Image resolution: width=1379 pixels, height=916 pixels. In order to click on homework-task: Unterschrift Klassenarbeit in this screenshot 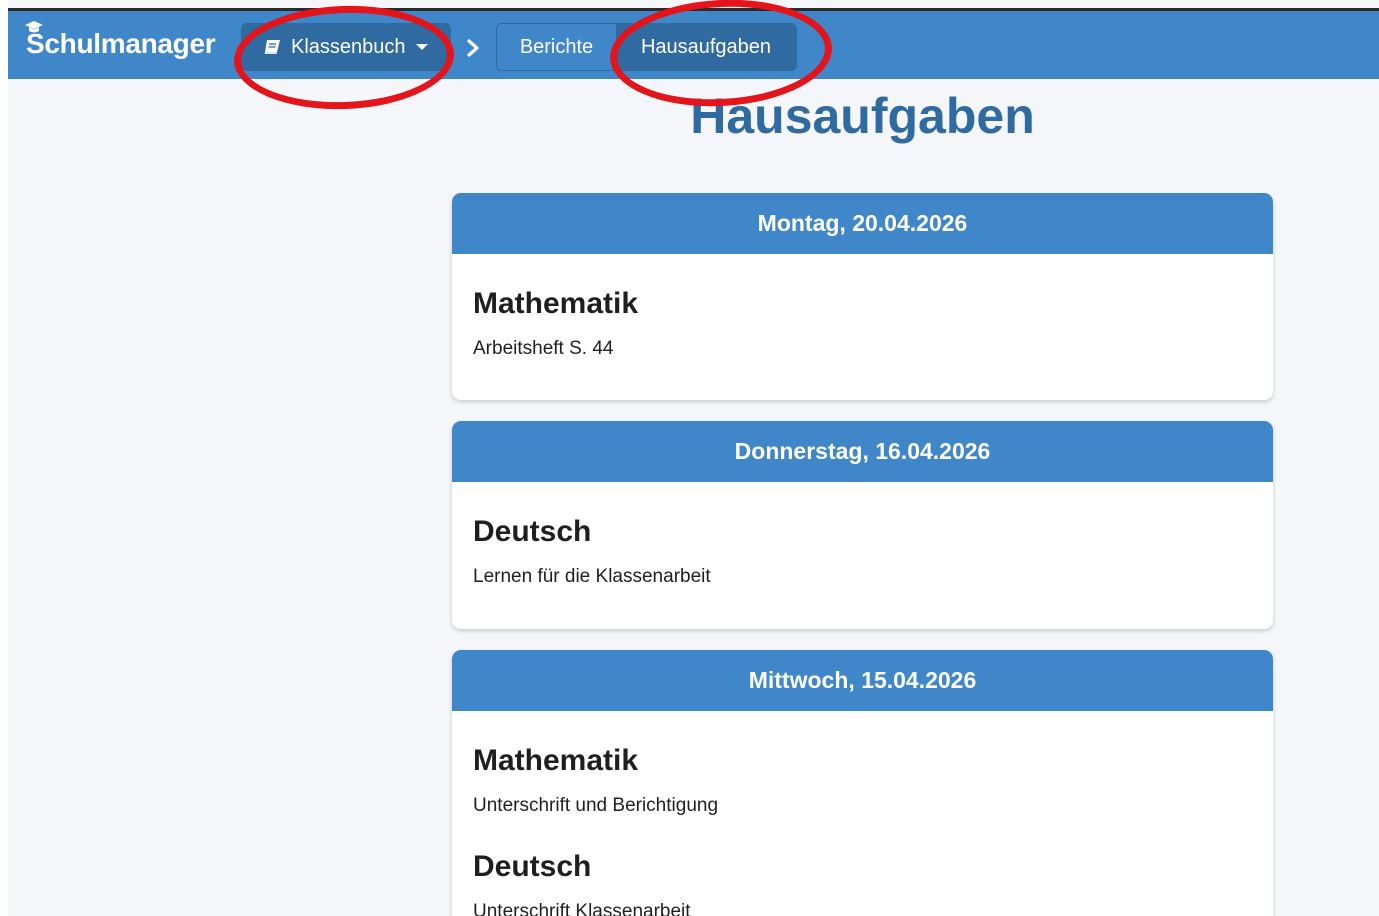, I will do `click(582, 908)`.